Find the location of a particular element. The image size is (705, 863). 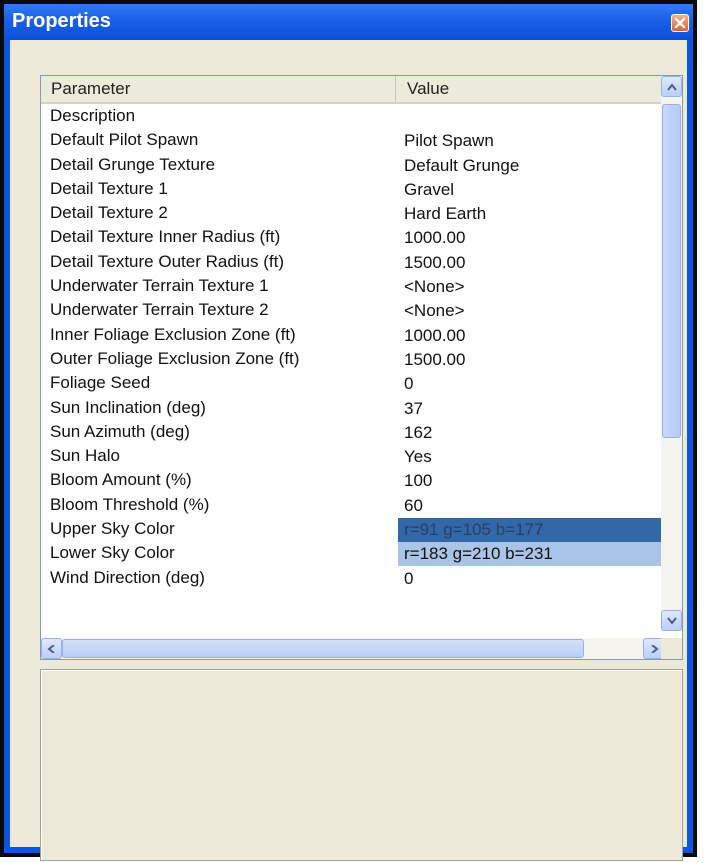

window-title: Properties is located at coordinates (61, 21).